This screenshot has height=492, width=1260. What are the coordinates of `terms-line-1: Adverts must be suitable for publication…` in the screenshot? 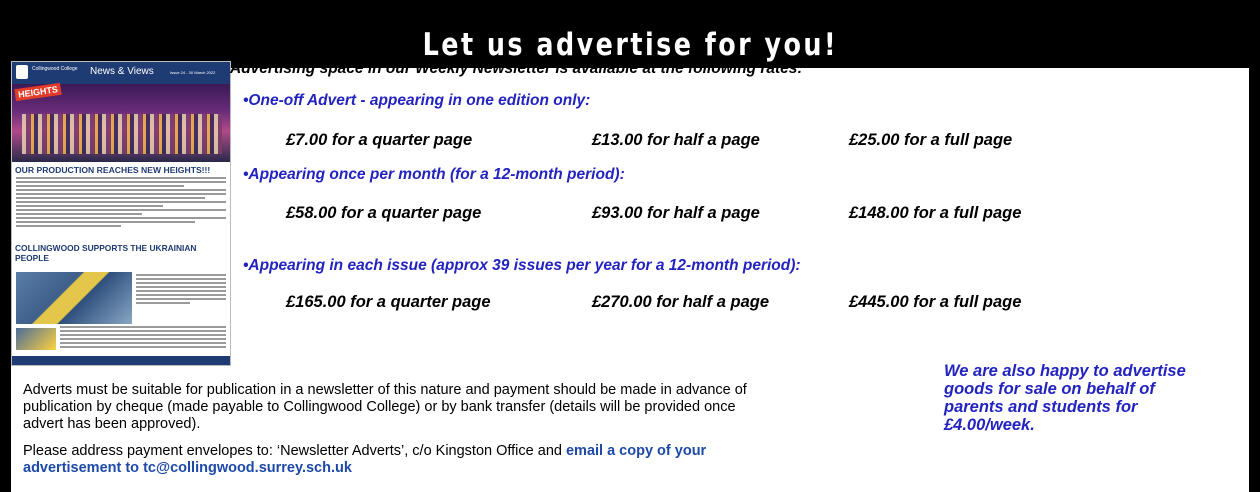 It's located at (385, 390).